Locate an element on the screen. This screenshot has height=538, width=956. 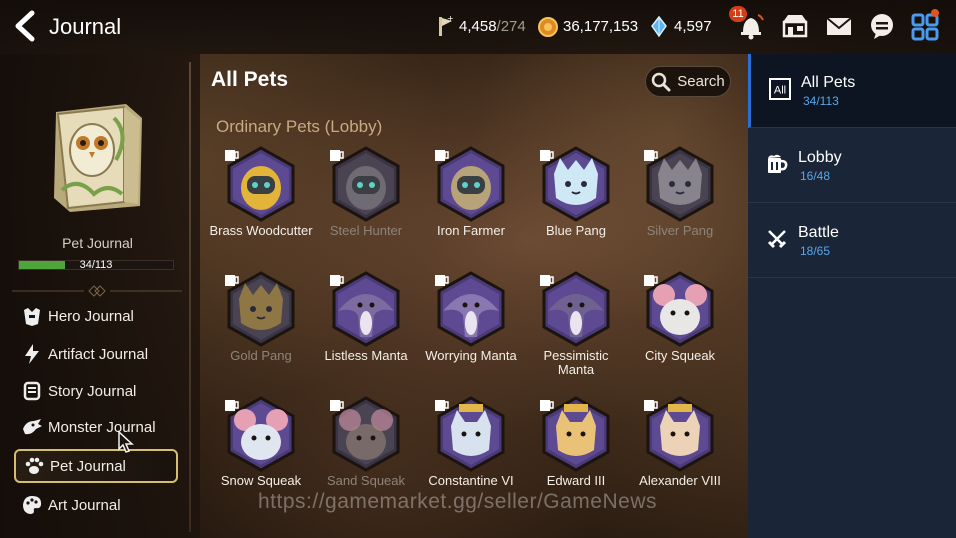
pet-name: Snow Squeak is located at coordinates (261, 480).